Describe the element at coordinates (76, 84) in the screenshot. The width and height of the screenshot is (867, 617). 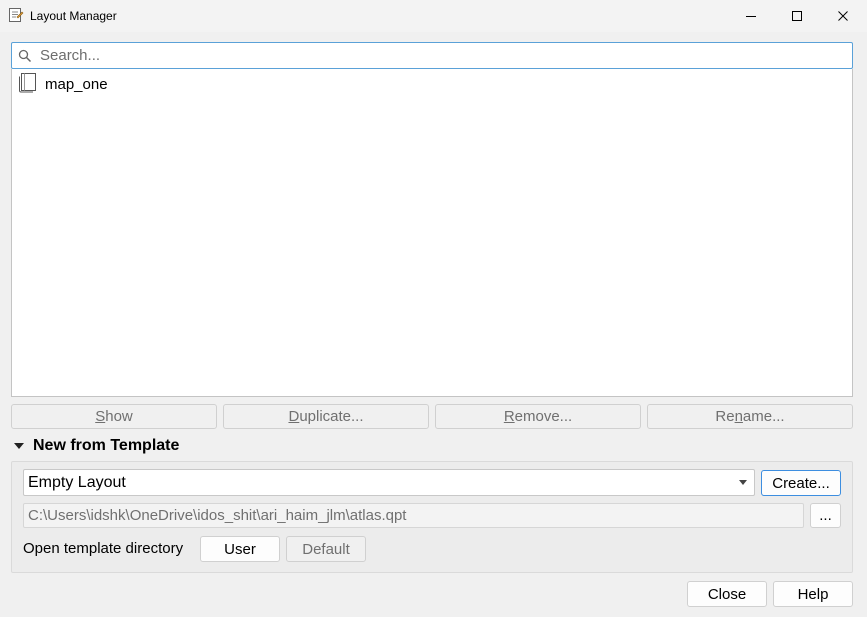
I see `list-item-label: map_one` at that location.